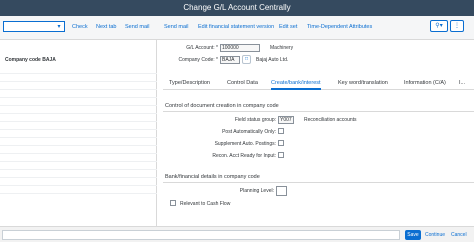 The height and width of the screenshot is (242, 474). What do you see at coordinates (413, 235) in the screenshot?
I see `save-button: Save` at bounding box center [413, 235].